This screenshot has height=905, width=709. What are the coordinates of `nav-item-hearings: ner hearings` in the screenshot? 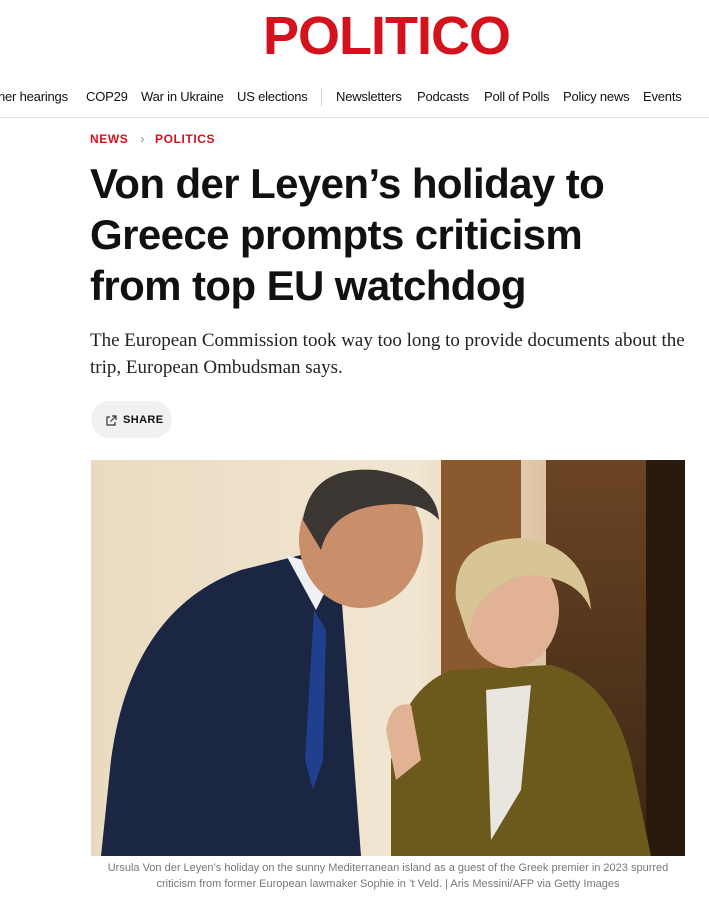 It's located at (34, 97).